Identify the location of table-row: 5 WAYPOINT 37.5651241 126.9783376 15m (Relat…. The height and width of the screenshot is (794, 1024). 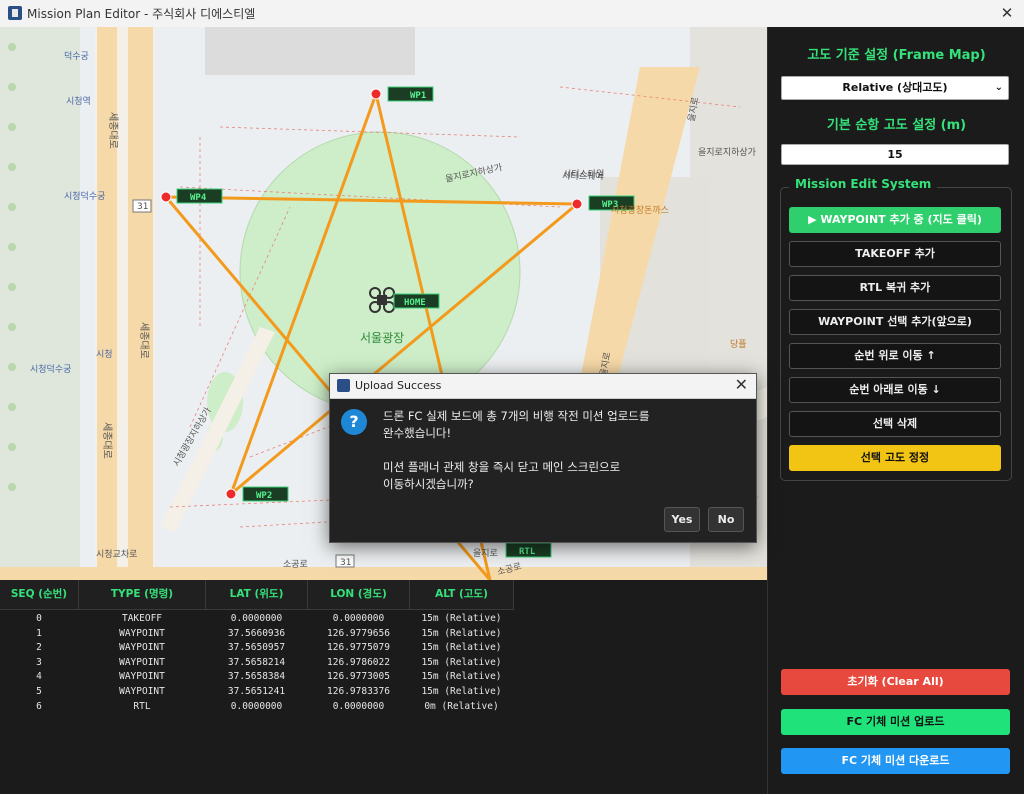
(257, 693).